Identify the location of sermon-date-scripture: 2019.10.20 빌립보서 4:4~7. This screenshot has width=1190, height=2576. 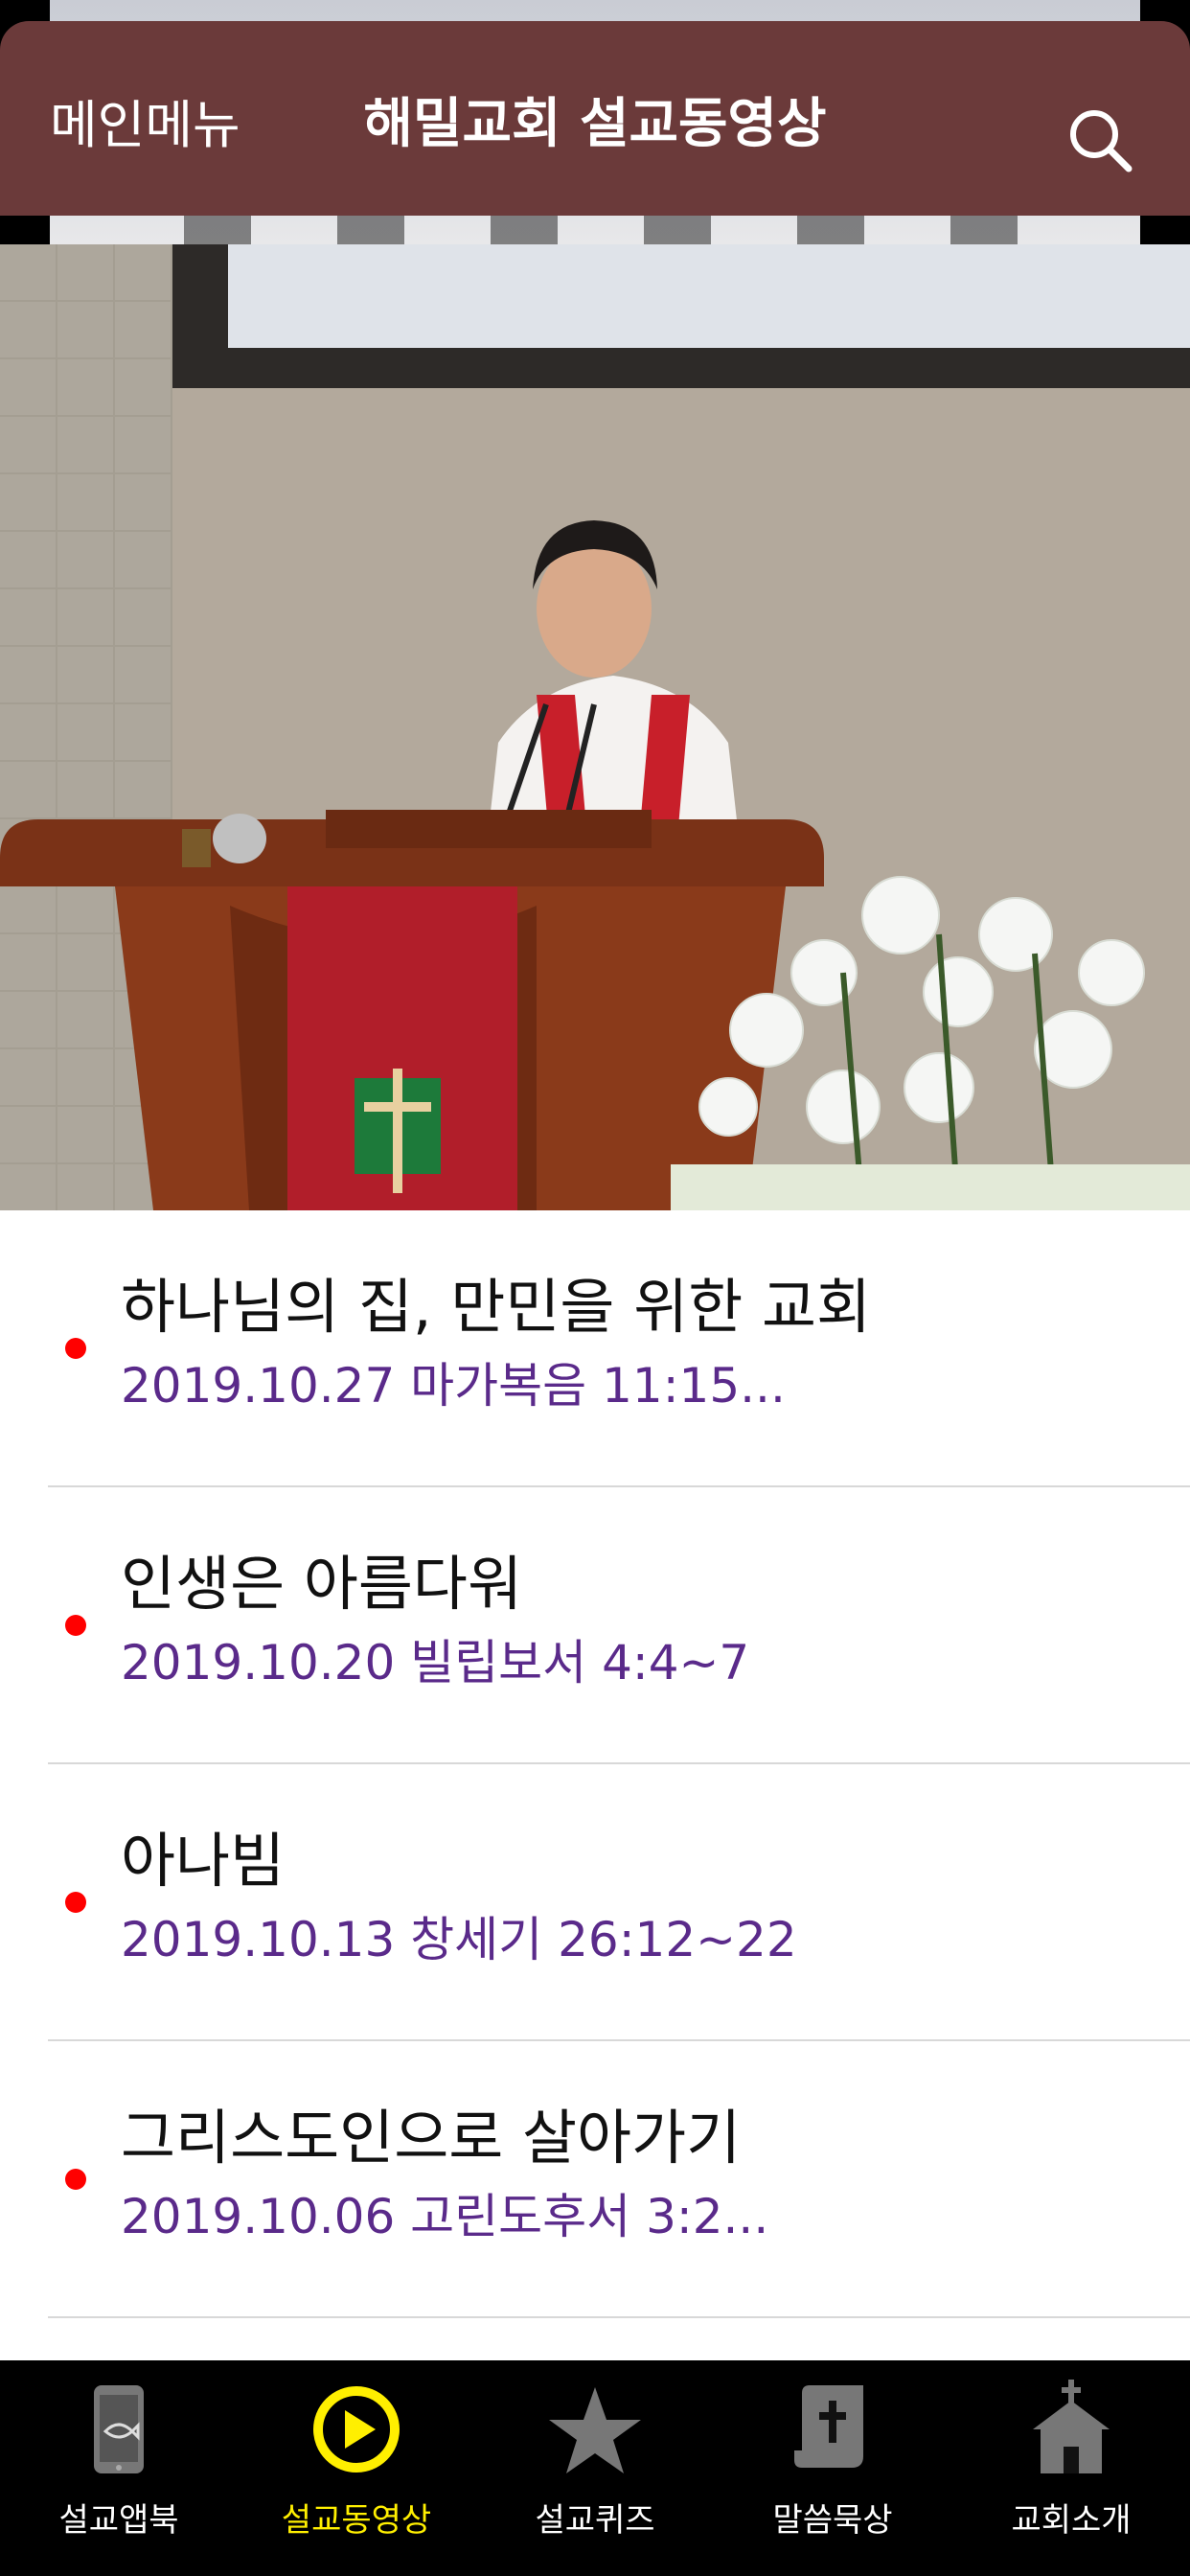
(436, 1662).